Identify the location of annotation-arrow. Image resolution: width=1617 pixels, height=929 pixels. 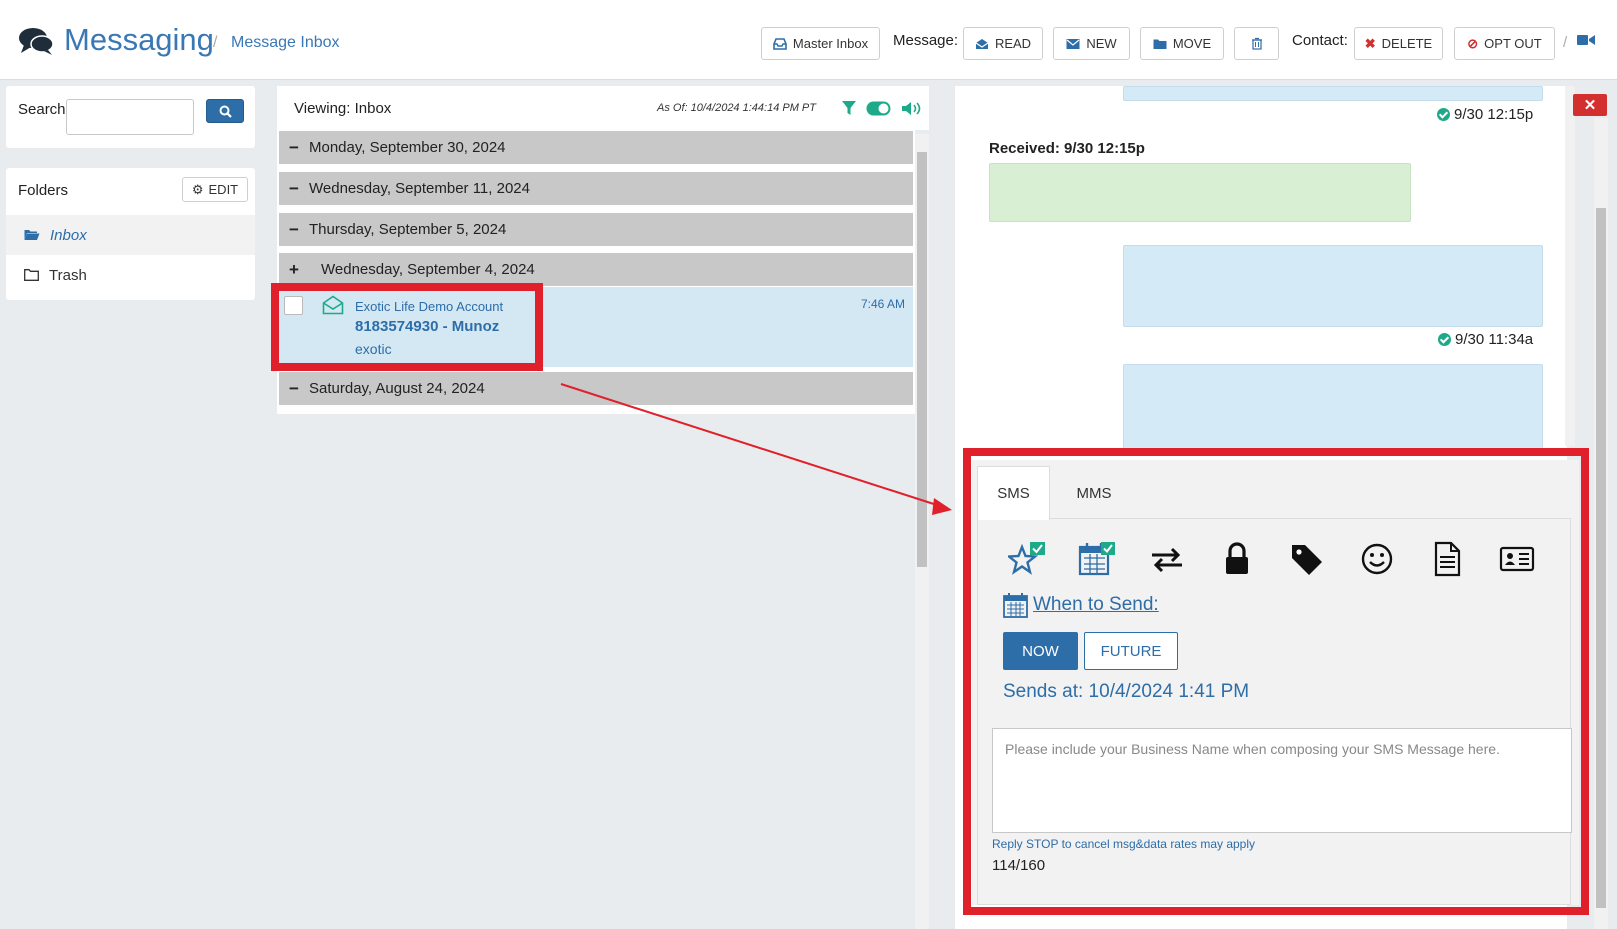
(756, 449).